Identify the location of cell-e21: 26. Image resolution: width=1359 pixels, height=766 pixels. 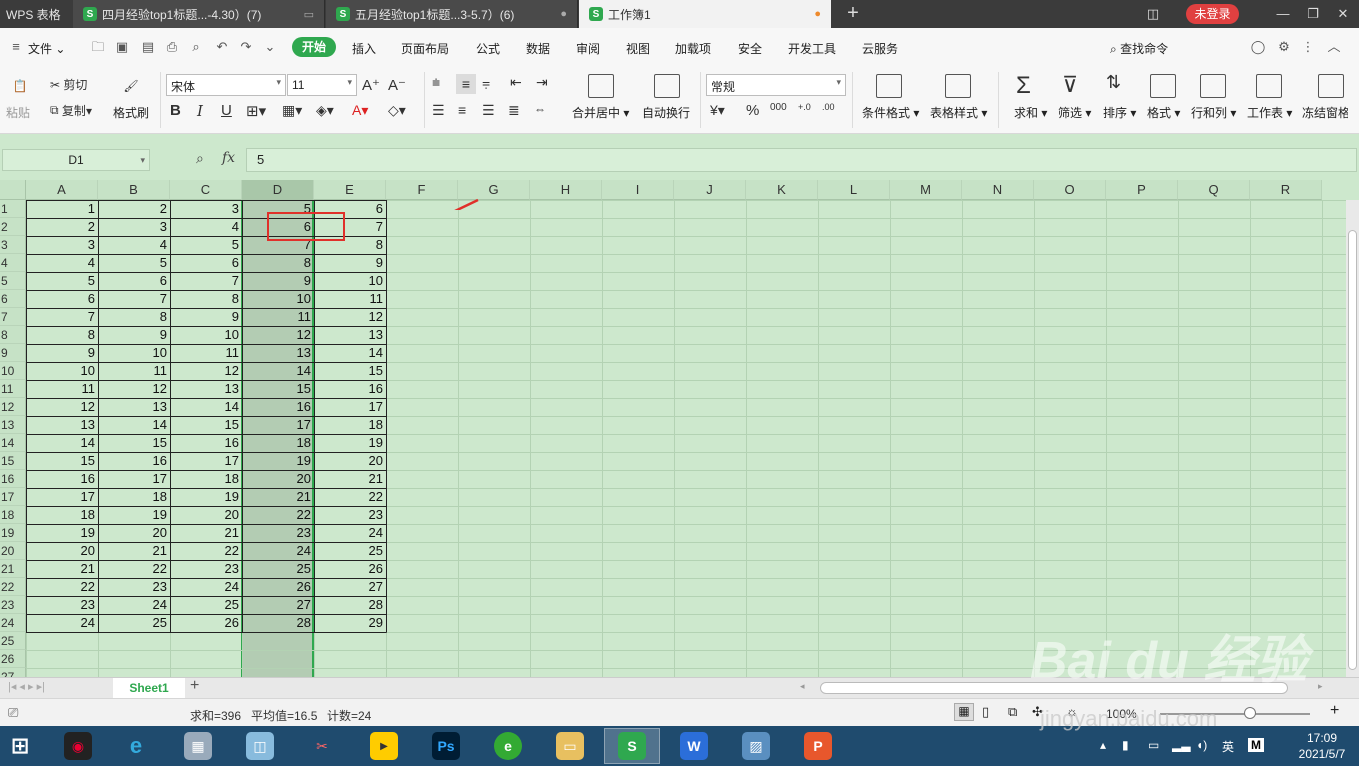
(350, 569).